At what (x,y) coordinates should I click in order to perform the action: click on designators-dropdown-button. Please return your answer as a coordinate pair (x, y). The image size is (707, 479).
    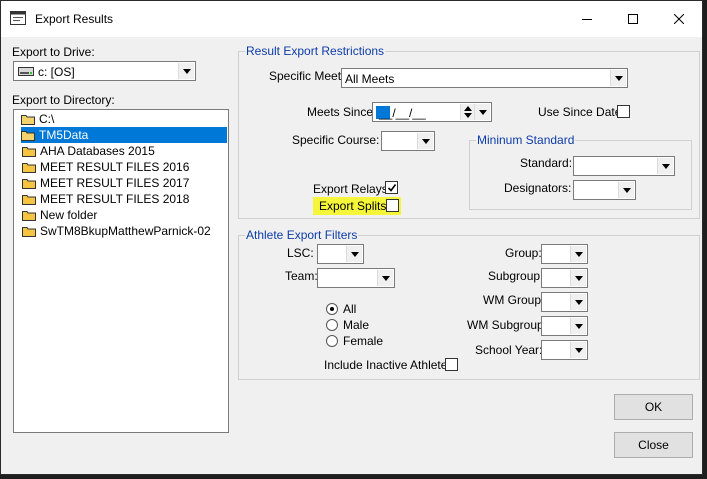
    Looking at the image, I should click on (626, 190).